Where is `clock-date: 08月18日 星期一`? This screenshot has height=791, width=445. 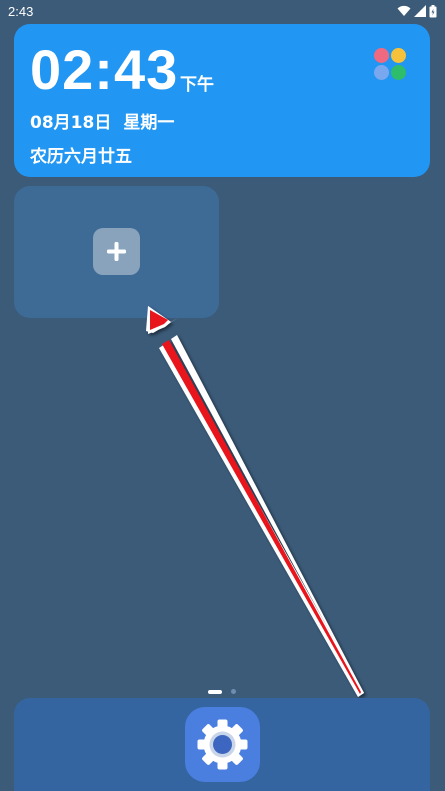
clock-date: 08月18日 星期一 is located at coordinates (102, 120).